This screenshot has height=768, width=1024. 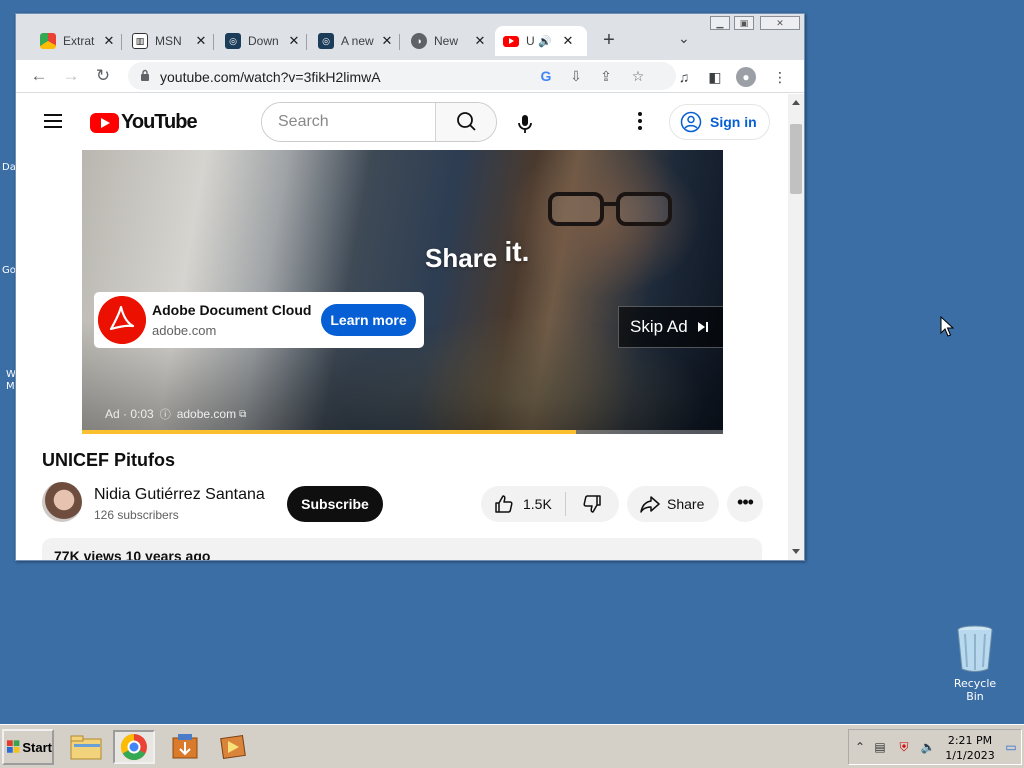 I want to click on tab-anew: ◎ A new ✕, so click(x=355, y=41).